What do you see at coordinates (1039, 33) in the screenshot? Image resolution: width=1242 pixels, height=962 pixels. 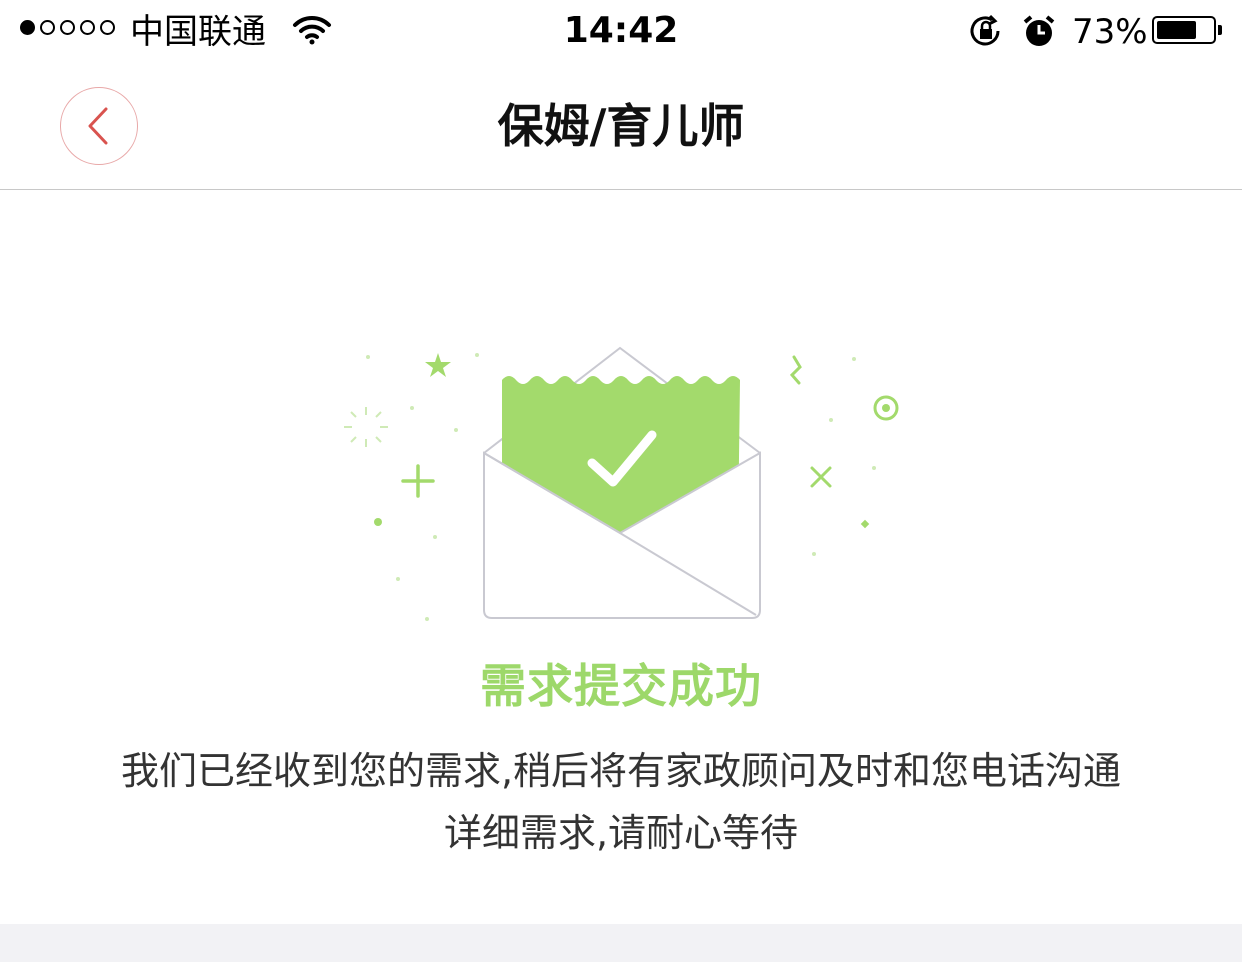 I see `alarm-icon` at bounding box center [1039, 33].